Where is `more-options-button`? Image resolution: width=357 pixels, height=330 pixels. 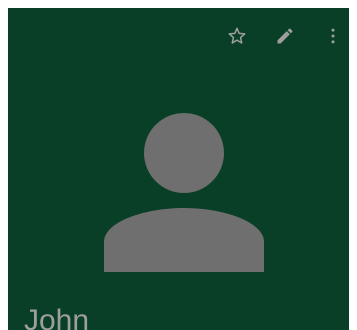
more-options-button is located at coordinates (333, 36).